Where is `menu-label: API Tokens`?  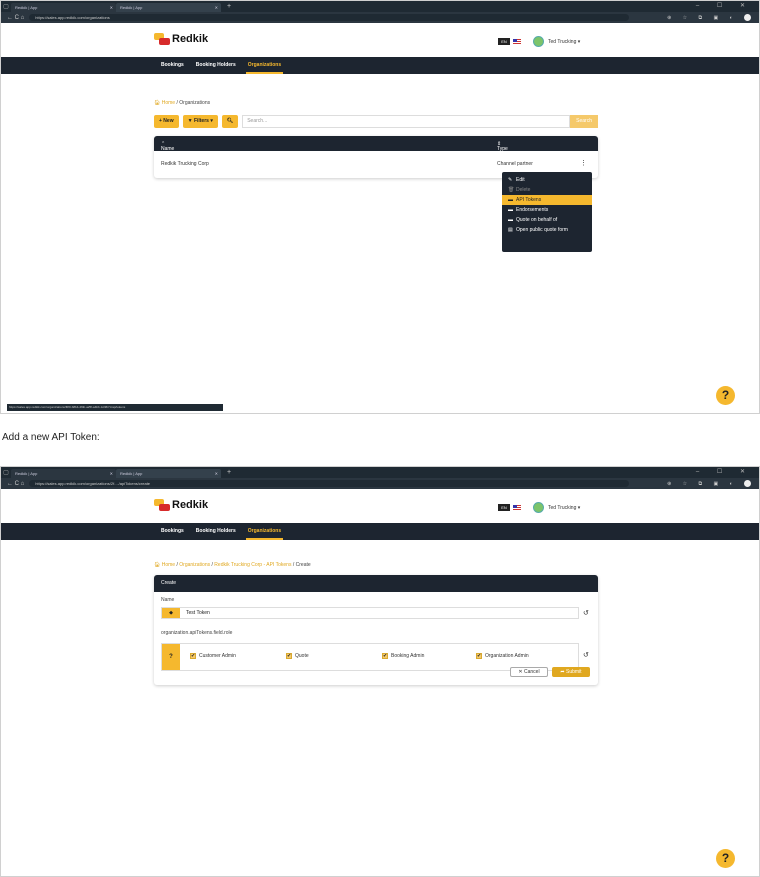 menu-label: API Tokens is located at coordinates (529, 200).